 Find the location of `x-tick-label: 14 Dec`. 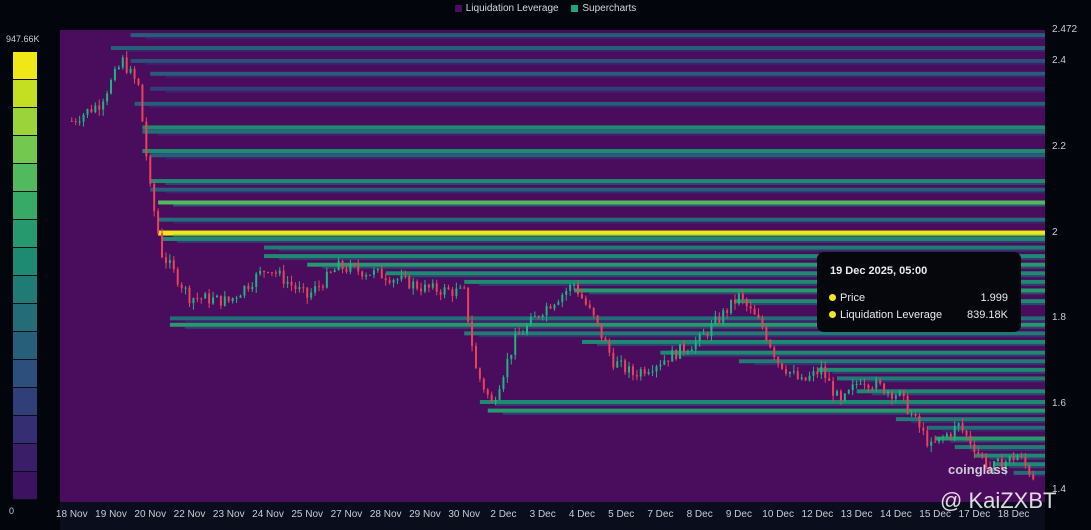

x-tick-label: 14 Dec is located at coordinates (896, 514).